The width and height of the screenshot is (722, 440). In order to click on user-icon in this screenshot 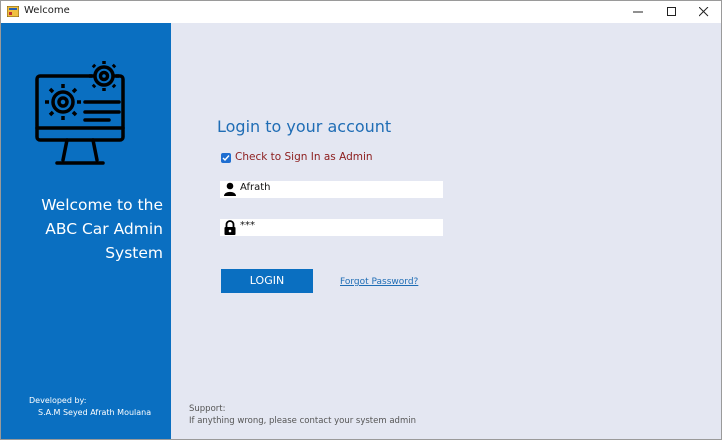, I will do `click(230, 189)`.